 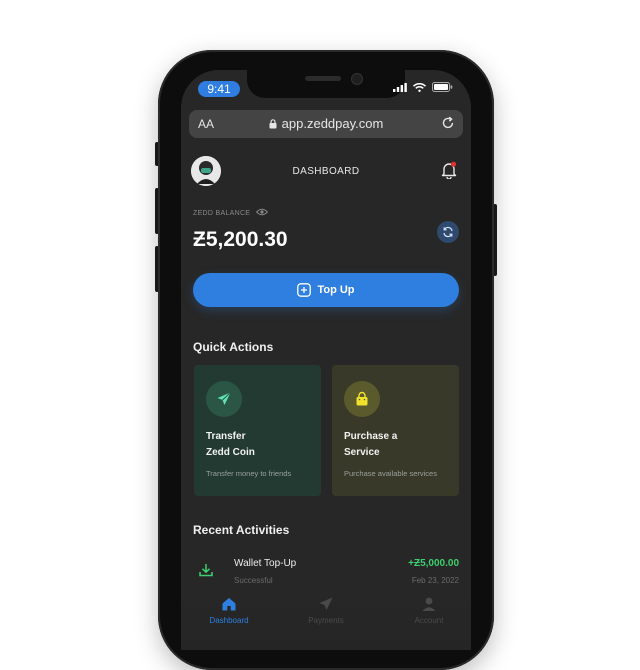 I want to click on tab-account-label: Account, so click(x=429, y=620).